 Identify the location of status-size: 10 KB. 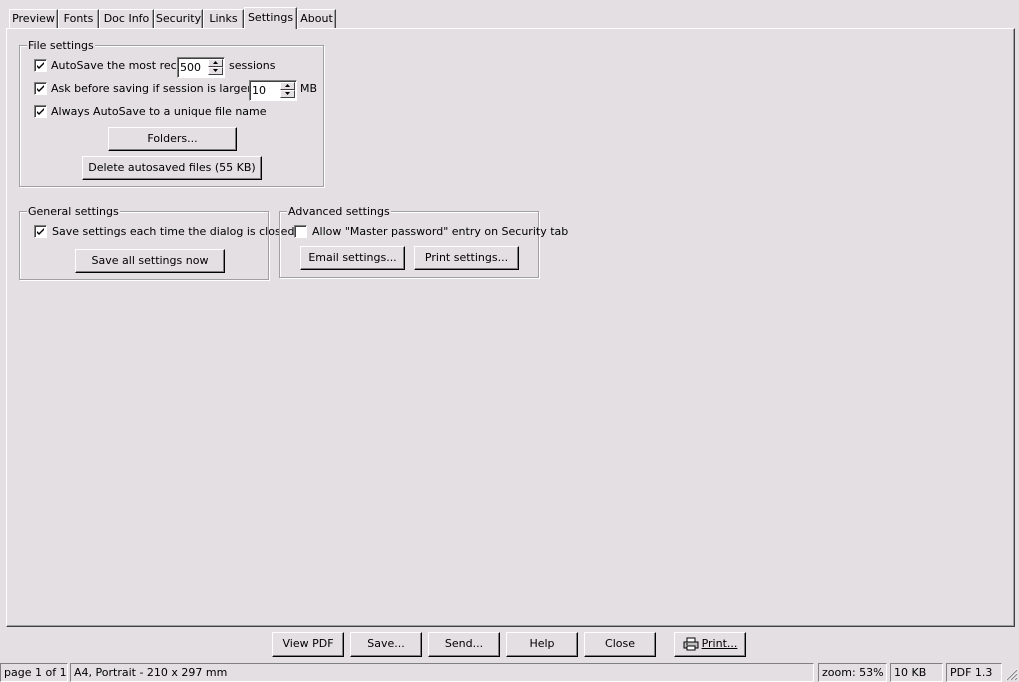
(916, 672).